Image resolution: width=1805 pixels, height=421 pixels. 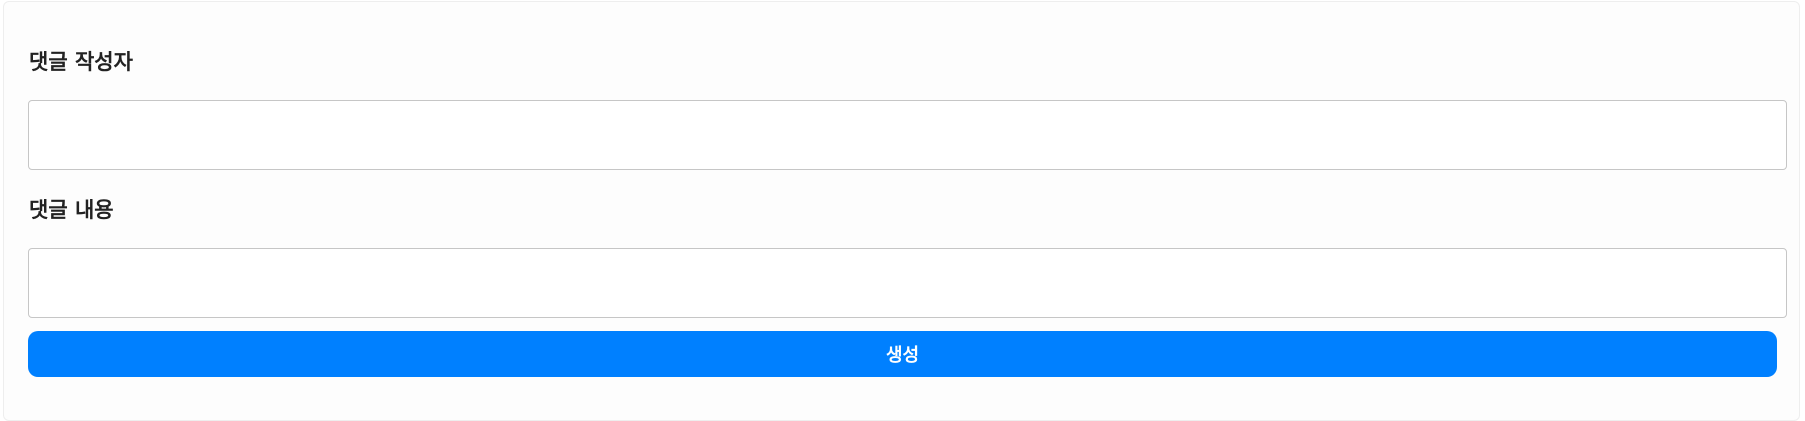 I want to click on content-label: 댓글 내용, so click(x=71, y=210).